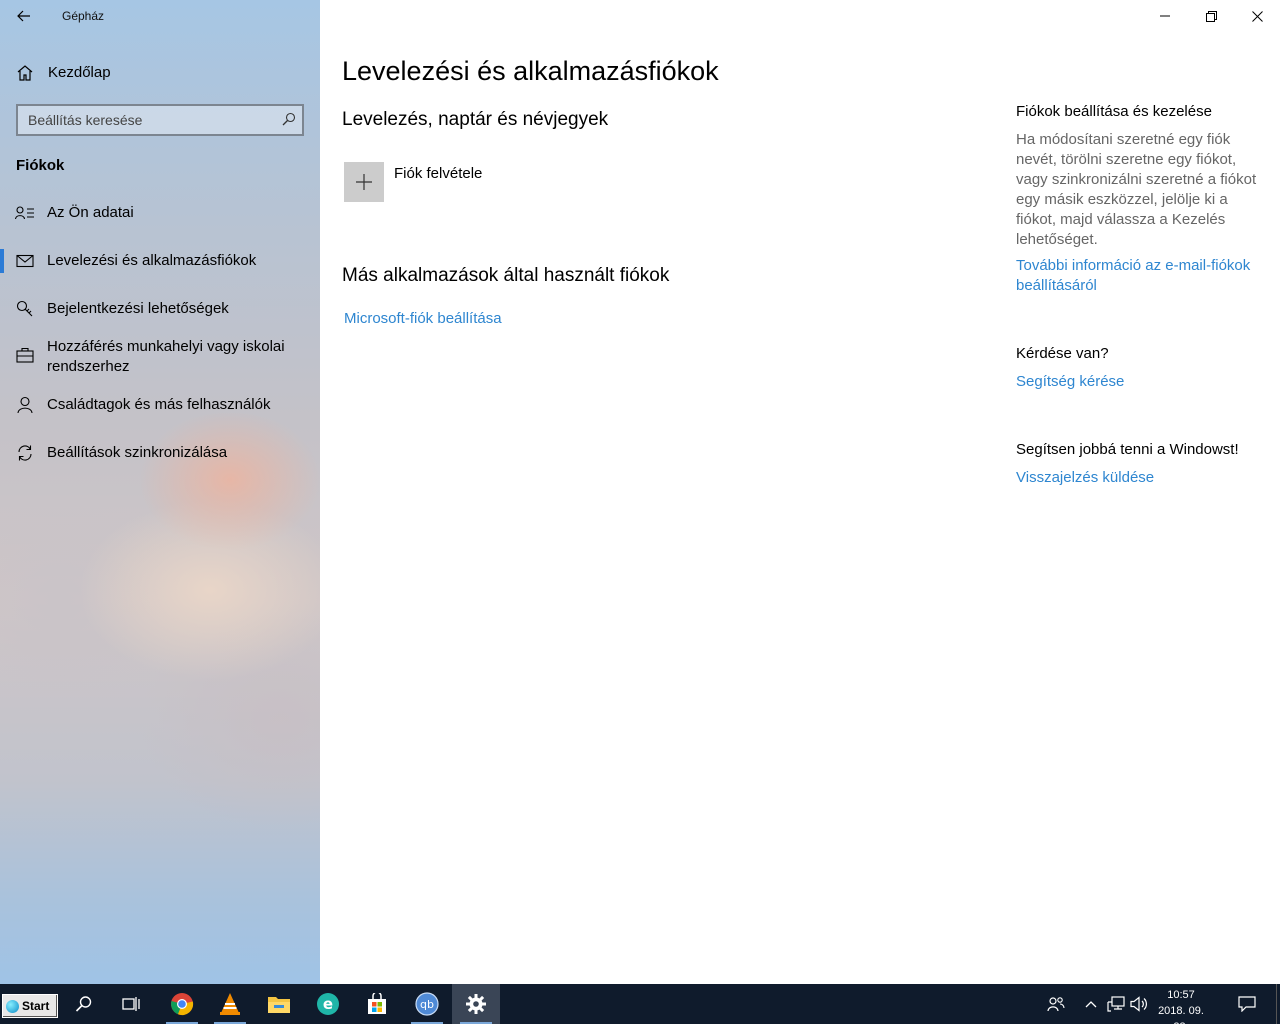 The width and height of the screenshot is (1280, 1035). What do you see at coordinates (1127, 449) in the screenshot?
I see `help-heading-feedback: Segítsen jobbá tenni a Windowst!` at bounding box center [1127, 449].